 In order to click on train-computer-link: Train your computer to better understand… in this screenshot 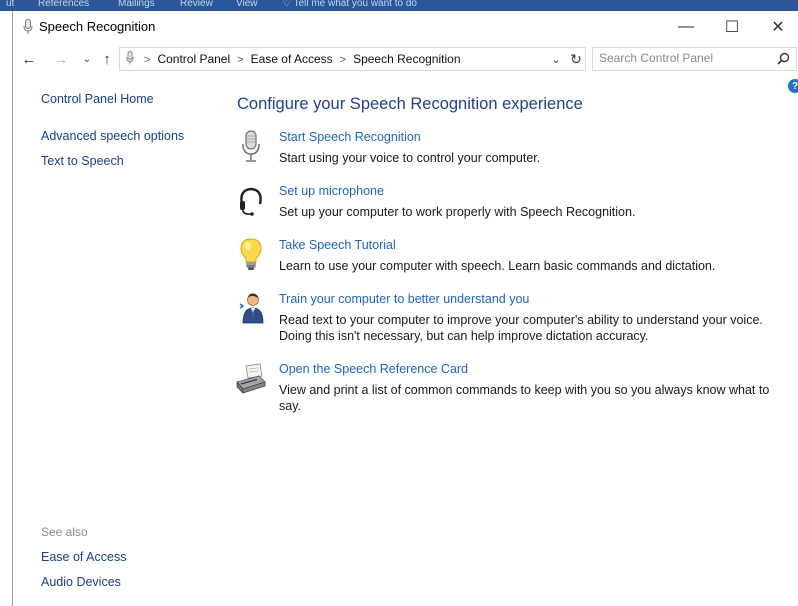, I will do `click(404, 299)`.